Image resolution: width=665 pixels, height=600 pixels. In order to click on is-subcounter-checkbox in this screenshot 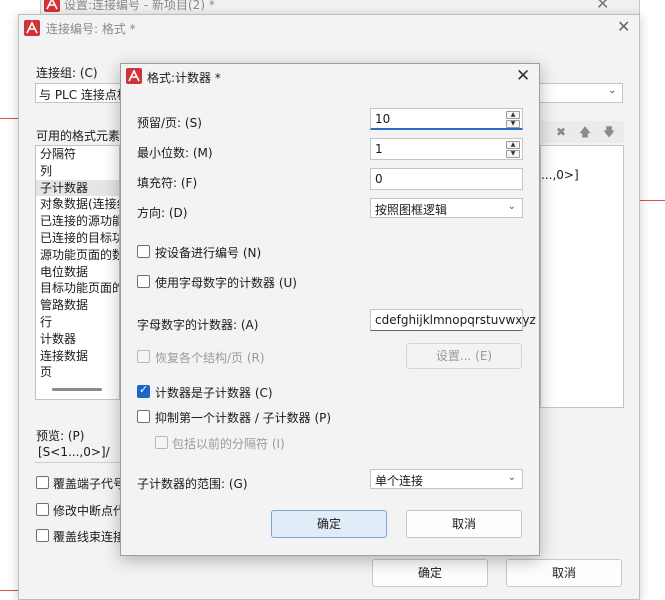, I will do `click(143, 390)`.